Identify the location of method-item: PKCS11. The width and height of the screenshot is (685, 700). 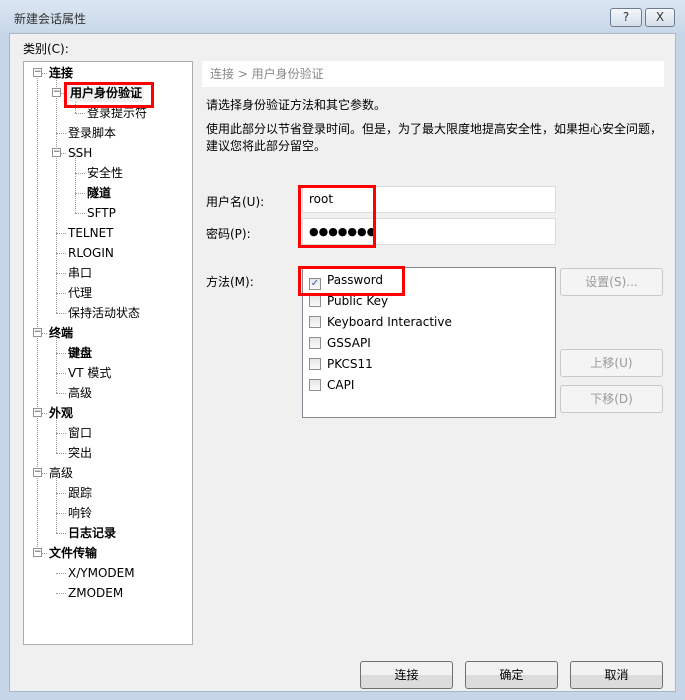
(341, 364).